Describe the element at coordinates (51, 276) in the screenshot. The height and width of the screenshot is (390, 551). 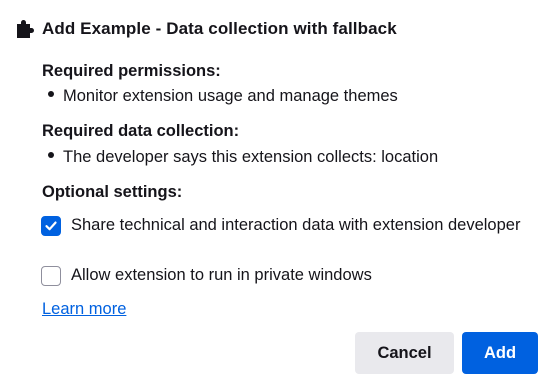
I see `private-windows-checkbox` at that location.